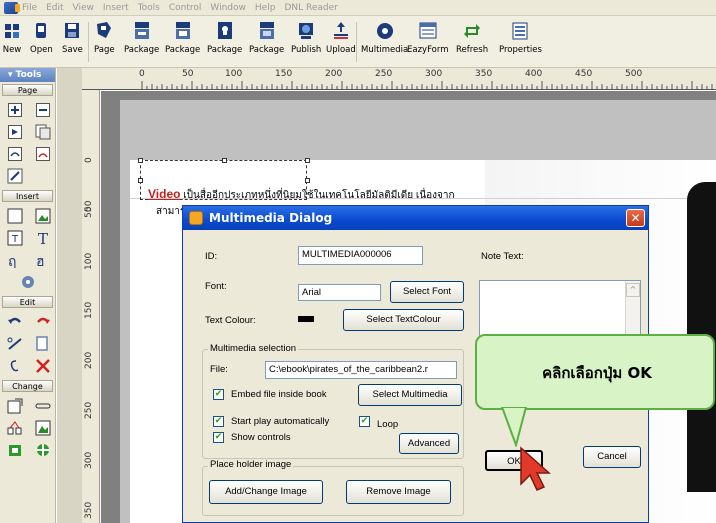 This screenshot has height=523, width=716. I want to click on select-font-button: Select Font, so click(427, 292).